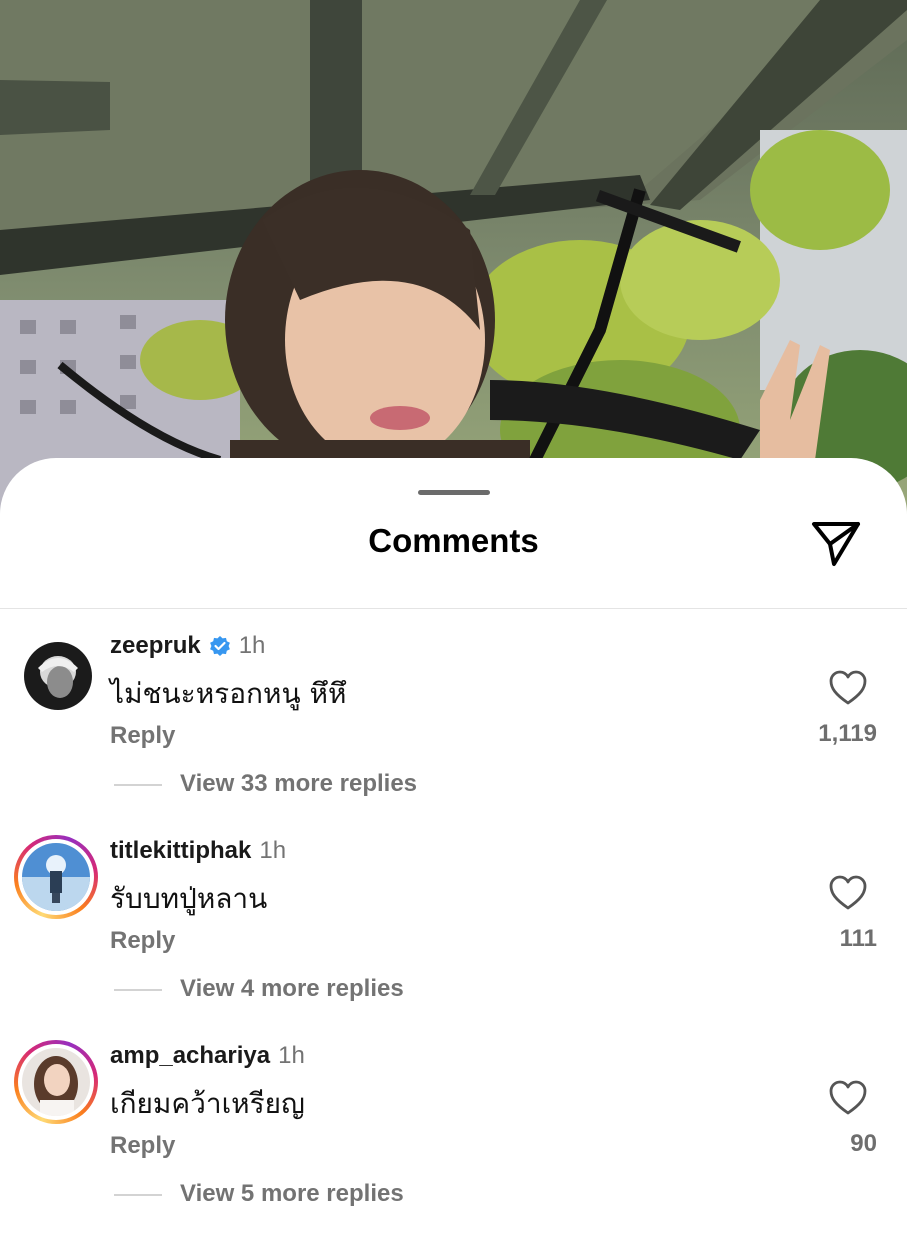 The height and width of the screenshot is (1240, 907). I want to click on paper-plane-icon, so click(836, 544).